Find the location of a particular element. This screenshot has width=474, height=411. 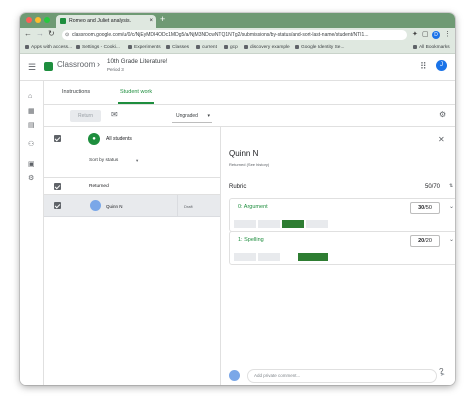

criterion-score-input: 30/50 is located at coordinates (425, 208).